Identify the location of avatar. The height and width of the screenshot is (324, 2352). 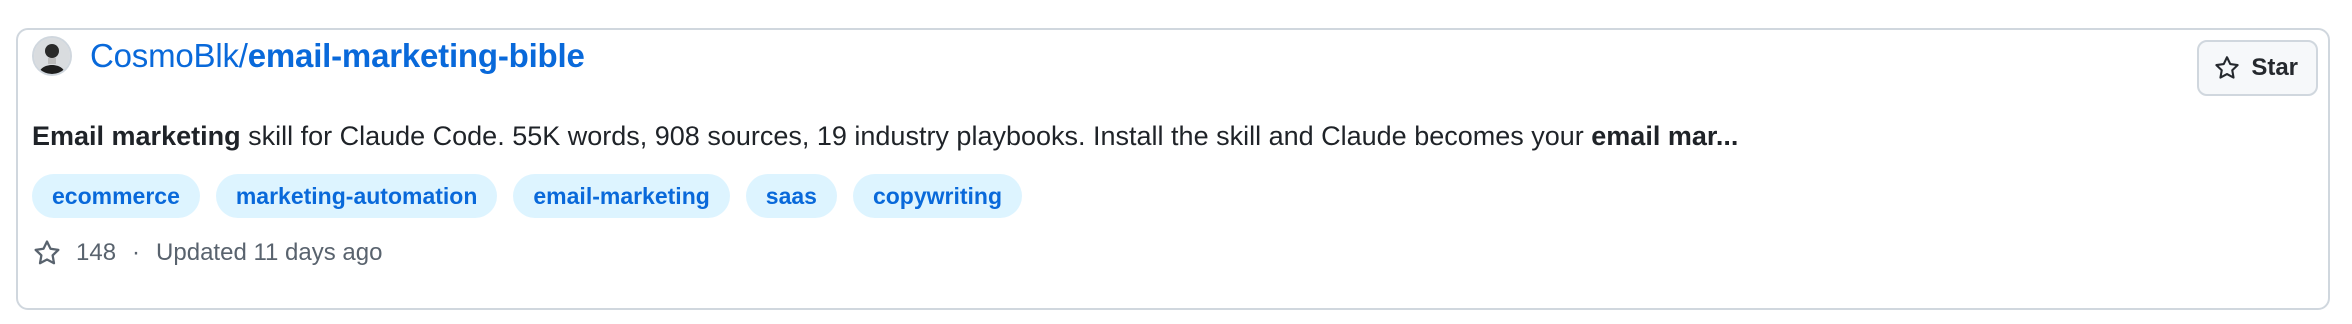
(52, 56).